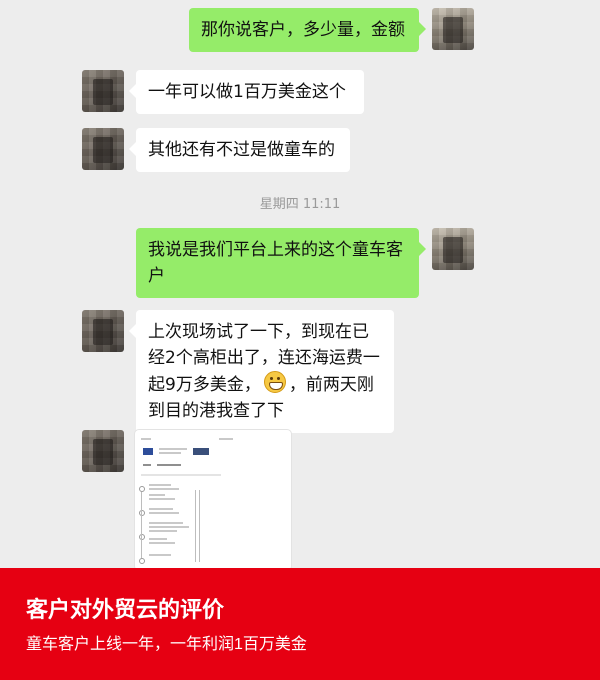 This screenshot has height=680, width=600. I want to click on message-bubble-sent: 那你说客户，多少量，金额, so click(307, 30).